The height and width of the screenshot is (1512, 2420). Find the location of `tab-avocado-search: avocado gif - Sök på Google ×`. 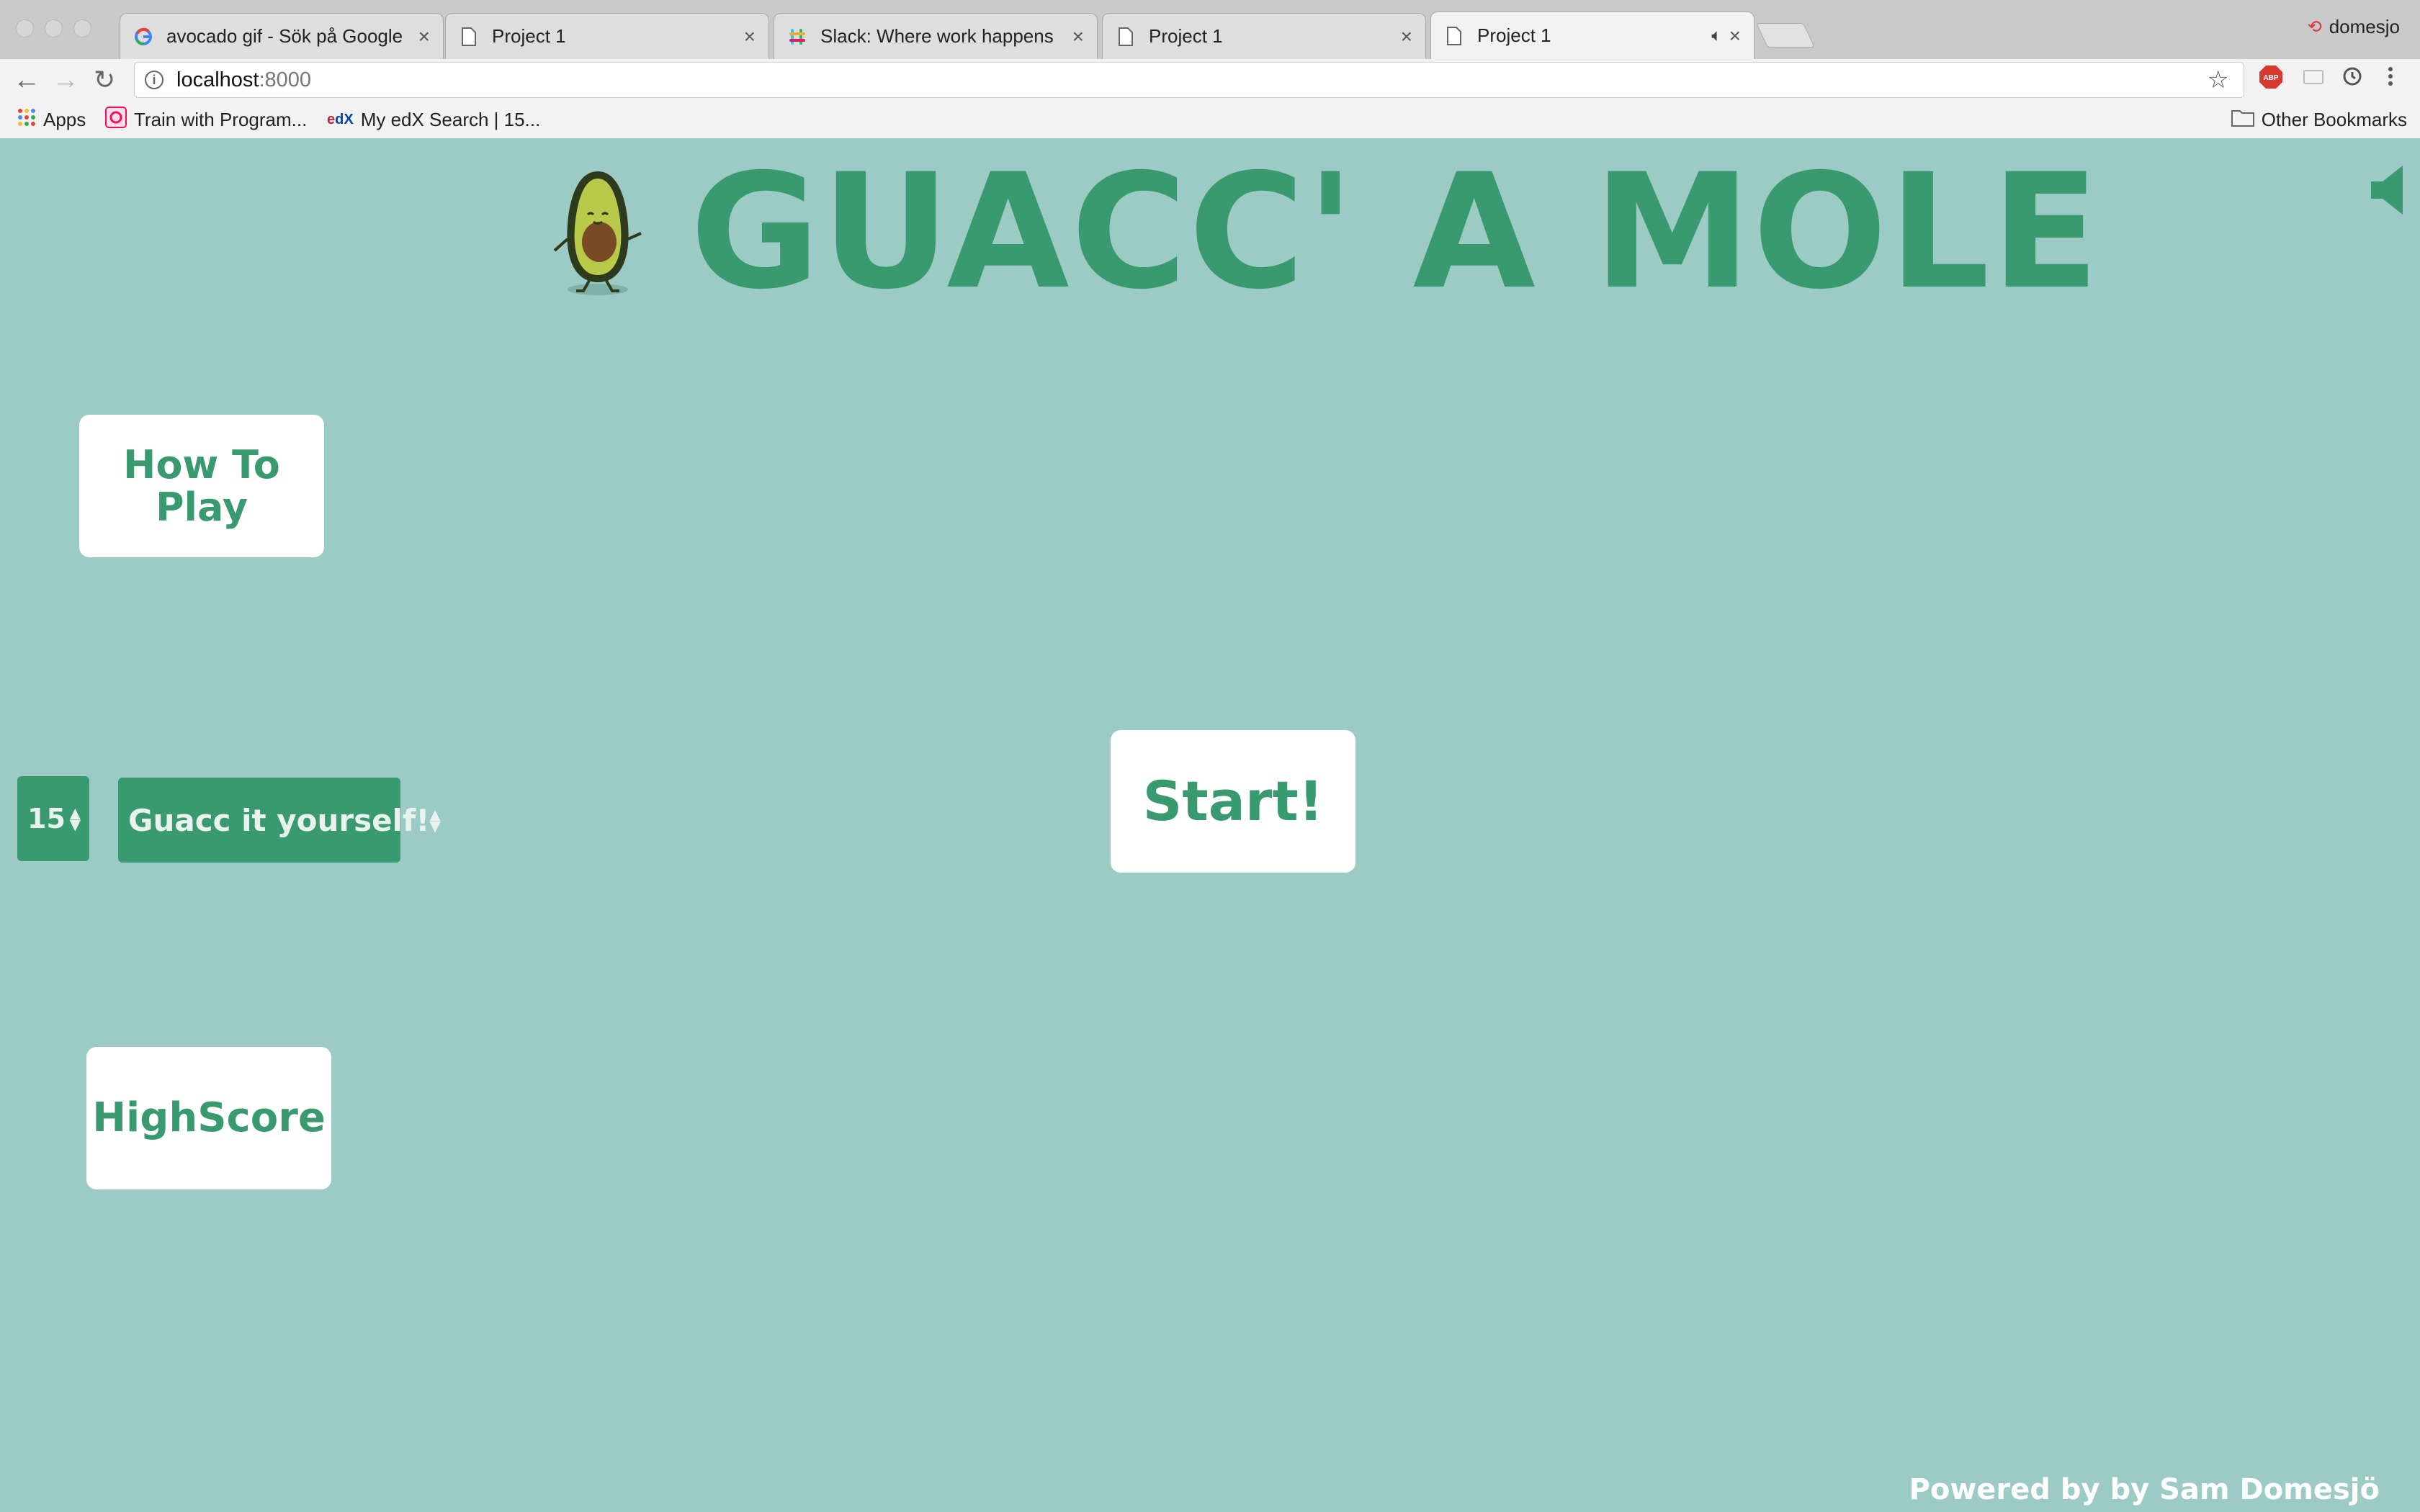

tab-avocado-search: avocado gif - Sök på Google × is located at coordinates (282, 36).